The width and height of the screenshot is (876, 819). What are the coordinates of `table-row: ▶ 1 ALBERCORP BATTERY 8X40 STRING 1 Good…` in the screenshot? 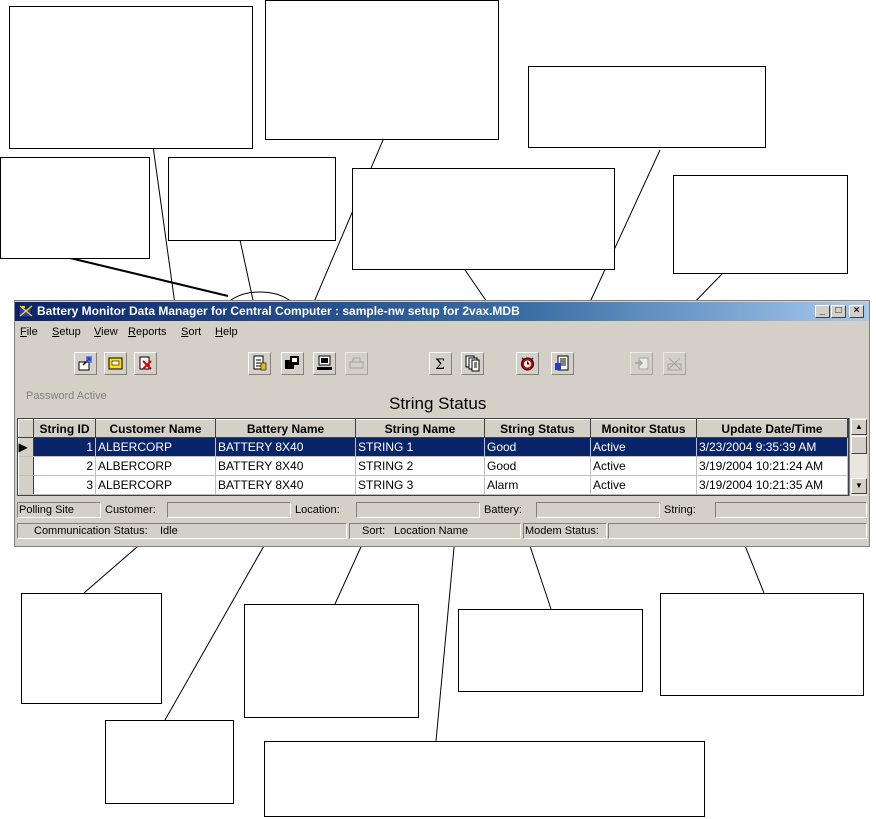 It's located at (433, 447).